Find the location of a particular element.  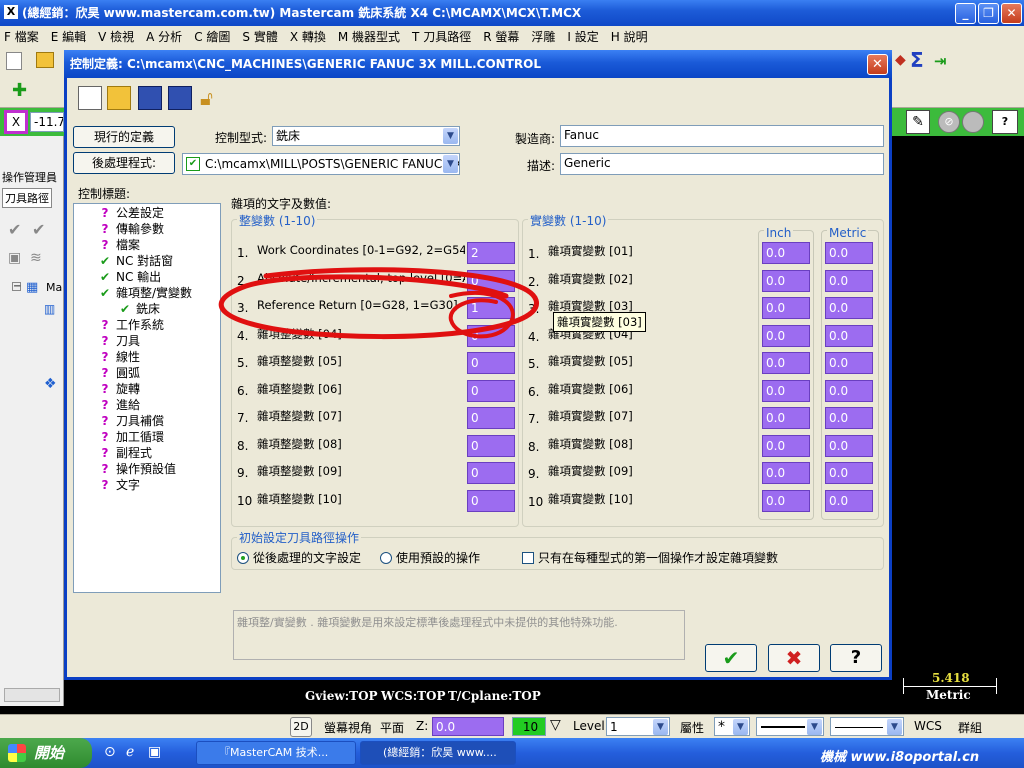

quicklaunch-icon-1: ⊙ is located at coordinates (110, 752).